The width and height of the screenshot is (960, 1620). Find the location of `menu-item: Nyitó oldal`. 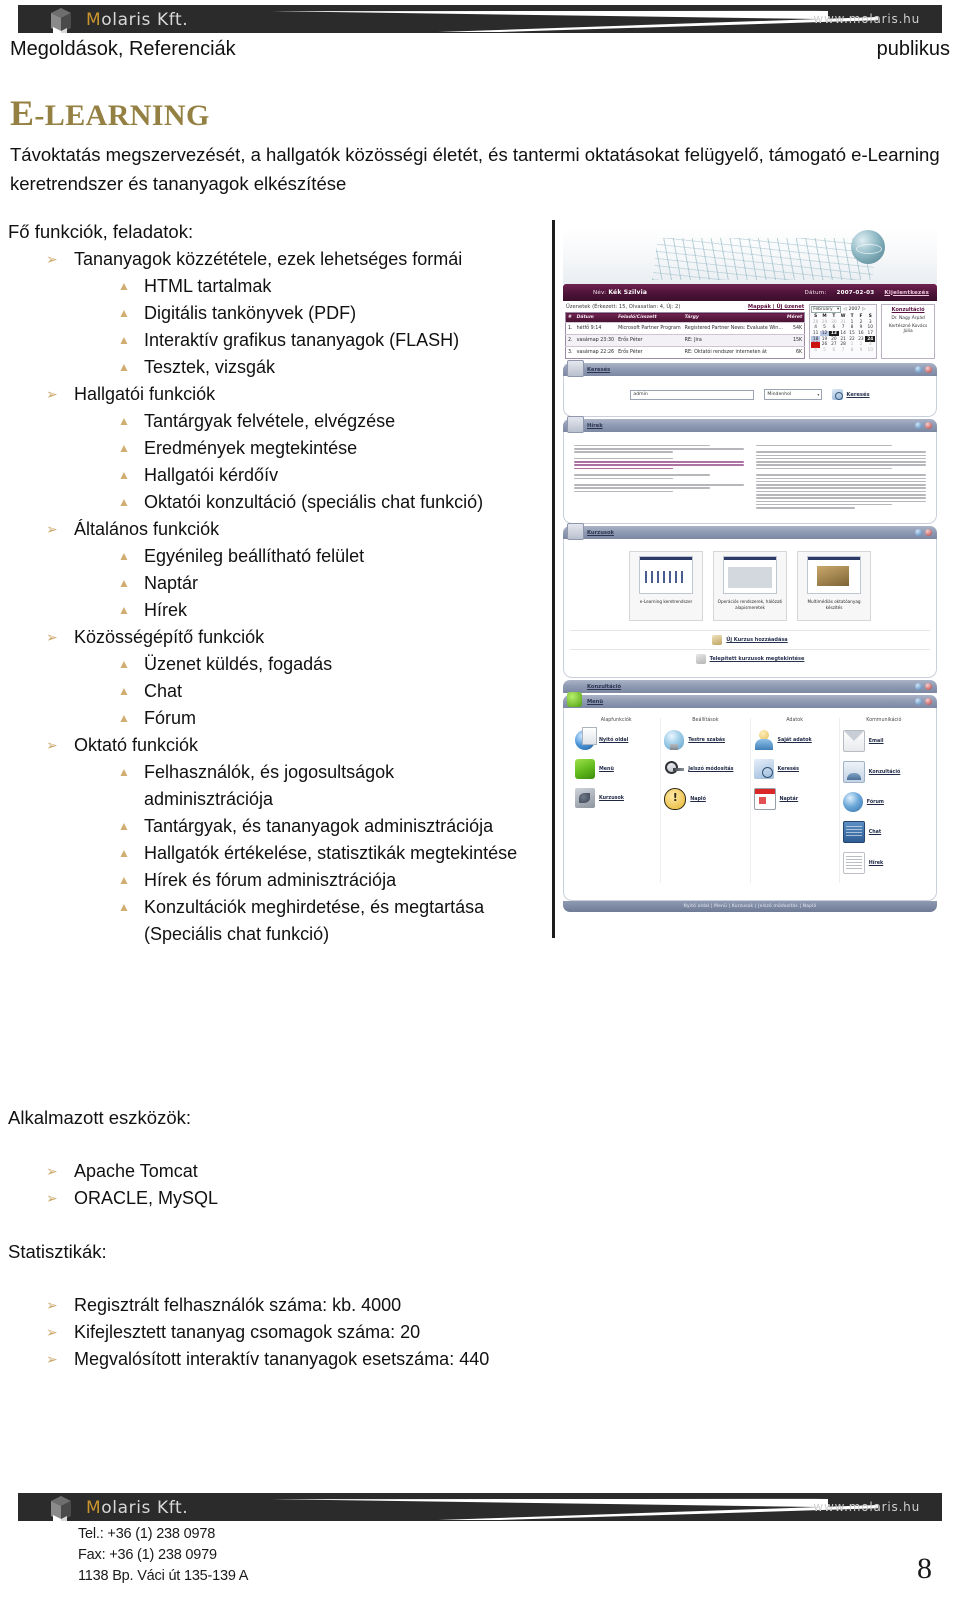

menu-item: Nyitó oldal is located at coordinates (616, 739).